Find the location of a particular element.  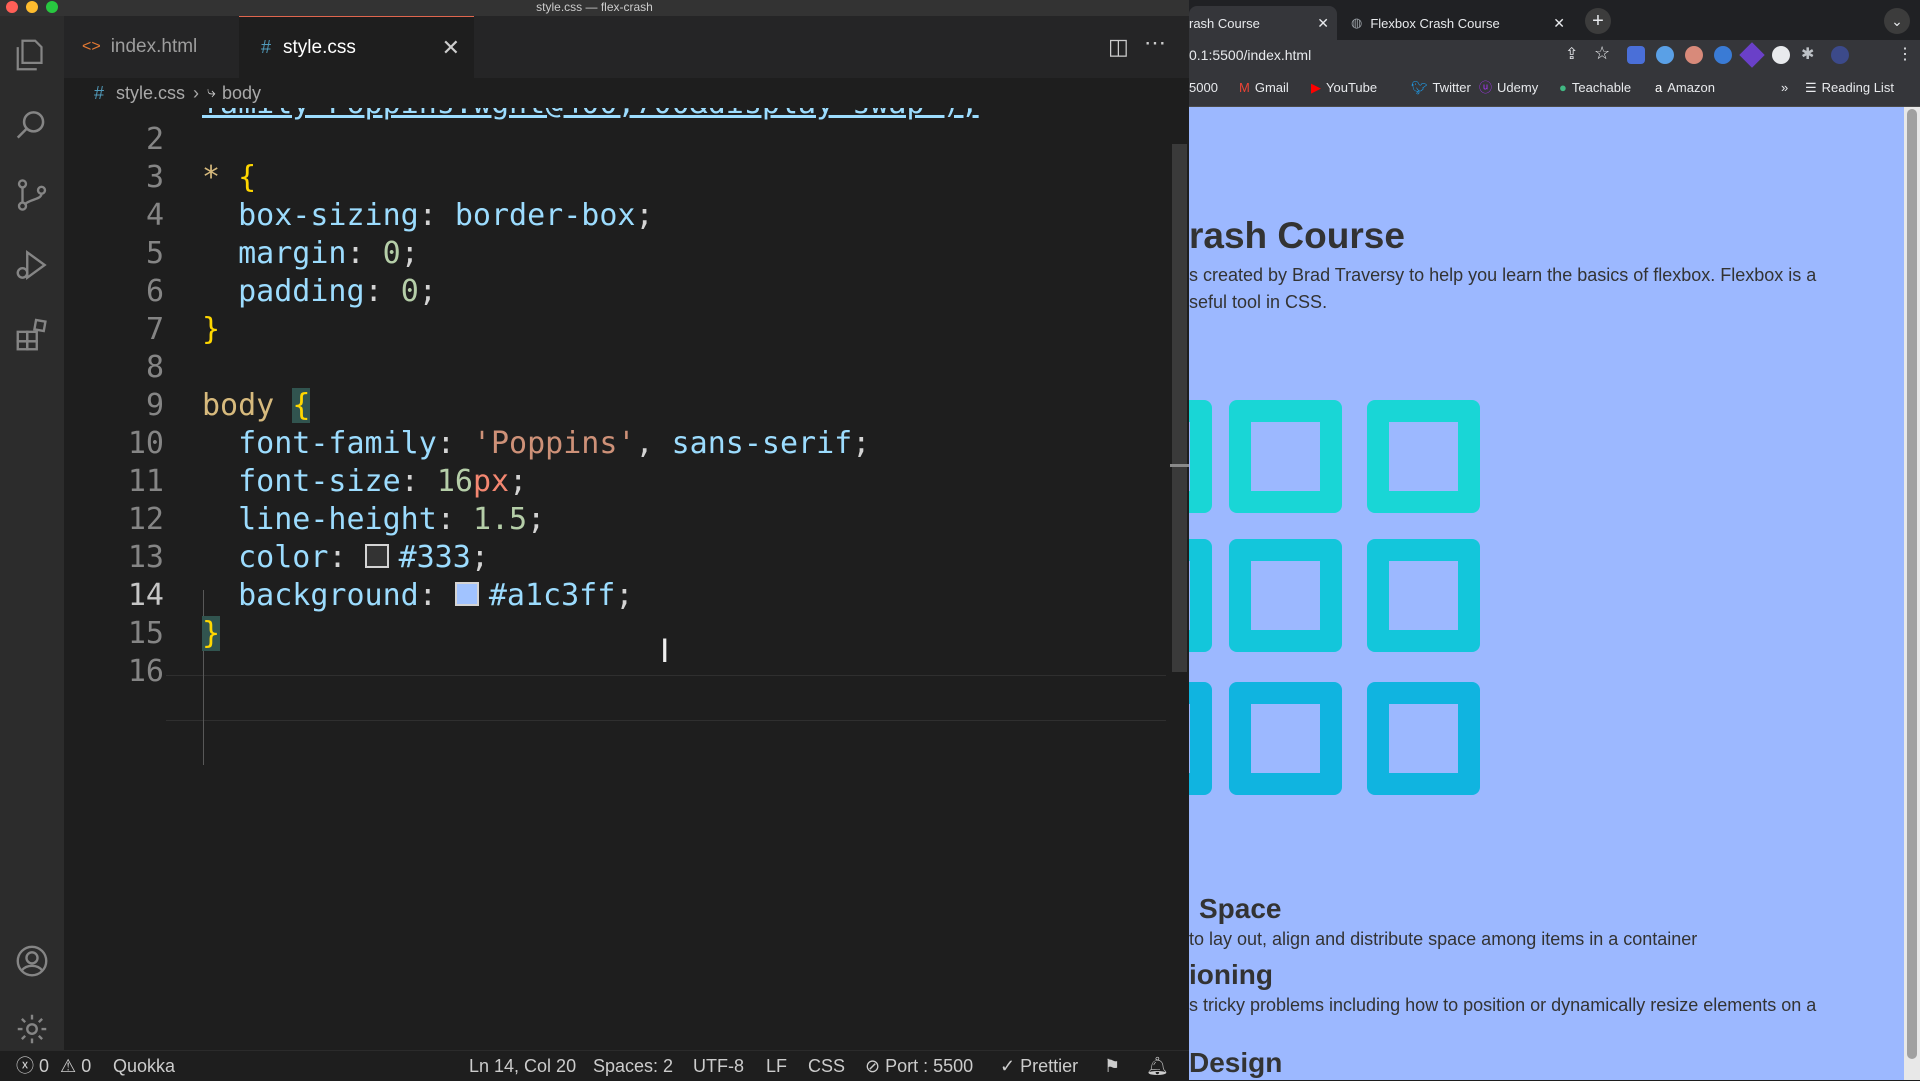

code-line-5: margin: 0; is located at coordinates (328, 253).